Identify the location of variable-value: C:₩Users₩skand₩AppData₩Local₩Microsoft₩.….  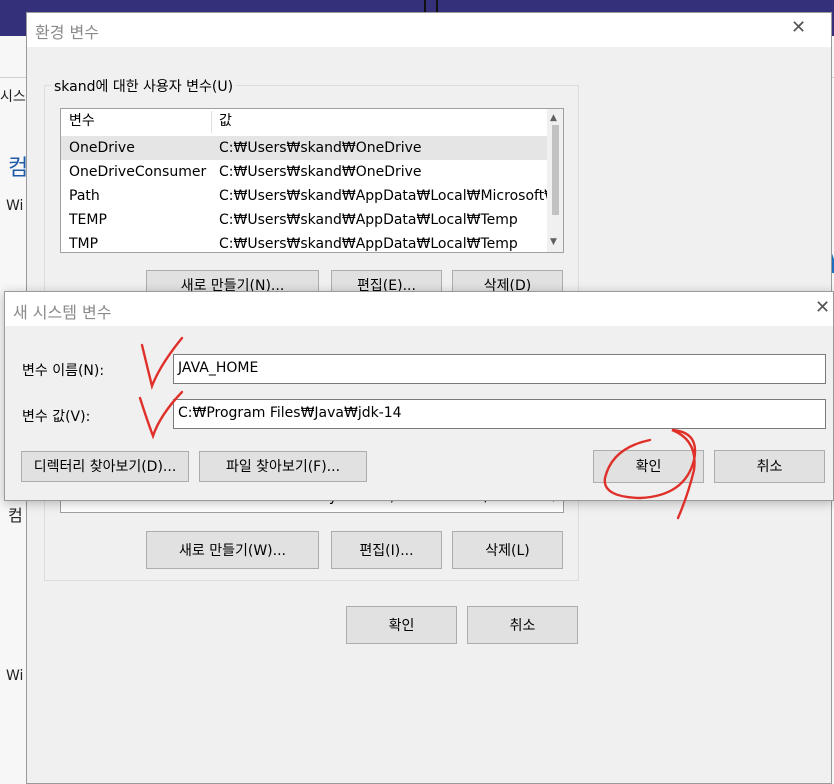
(391, 196).